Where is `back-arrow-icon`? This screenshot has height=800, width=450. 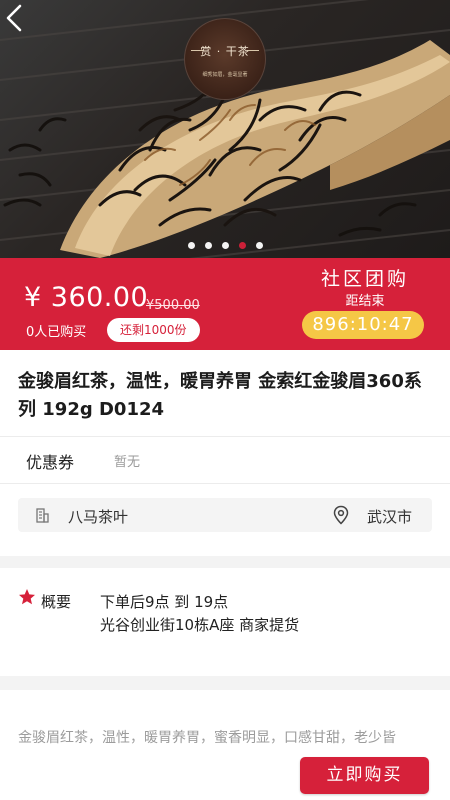
back-arrow-icon is located at coordinates (15, 18).